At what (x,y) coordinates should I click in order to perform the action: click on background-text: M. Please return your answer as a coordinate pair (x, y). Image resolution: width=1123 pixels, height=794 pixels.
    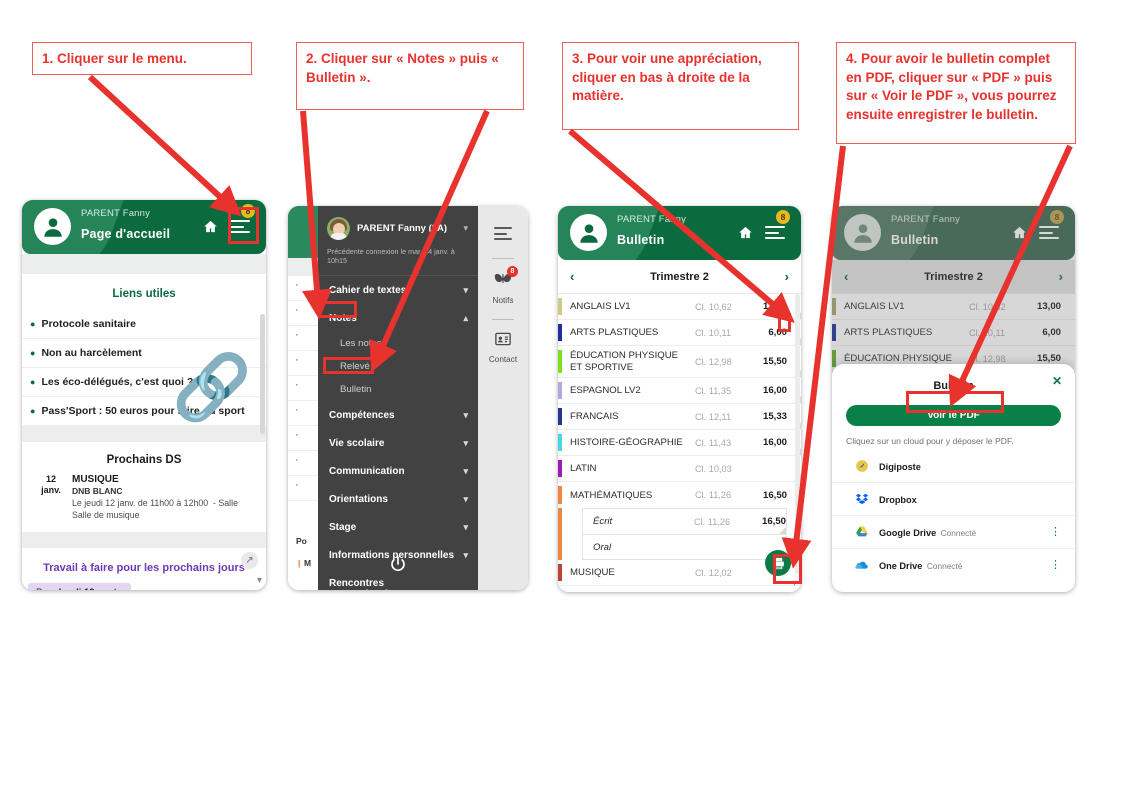
    Looking at the image, I should click on (308, 563).